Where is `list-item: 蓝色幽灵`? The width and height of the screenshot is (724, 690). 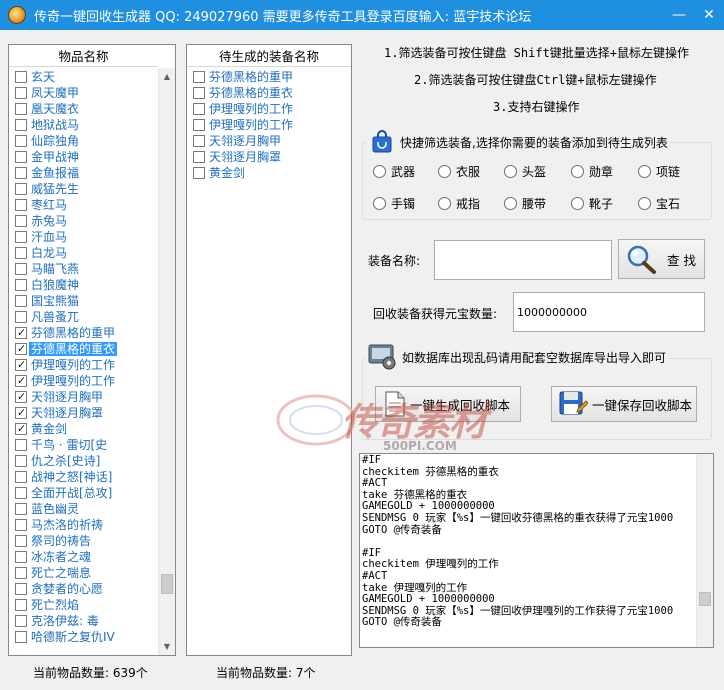
list-item: 蓝色幽灵 is located at coordinates (83, 509).